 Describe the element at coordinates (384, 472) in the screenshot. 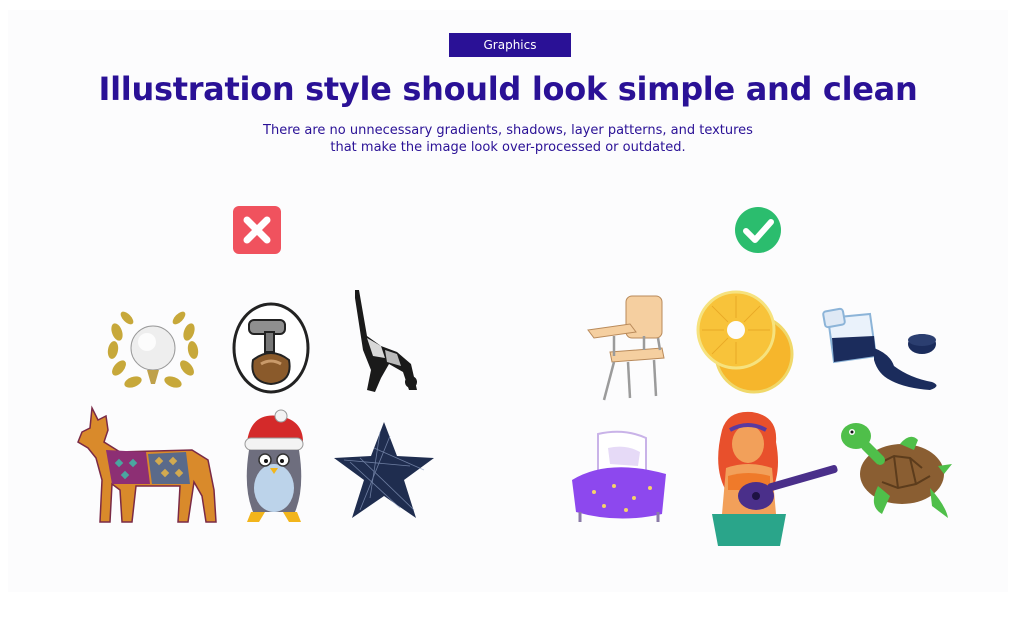

I see `scribble-star-icon` at that location.